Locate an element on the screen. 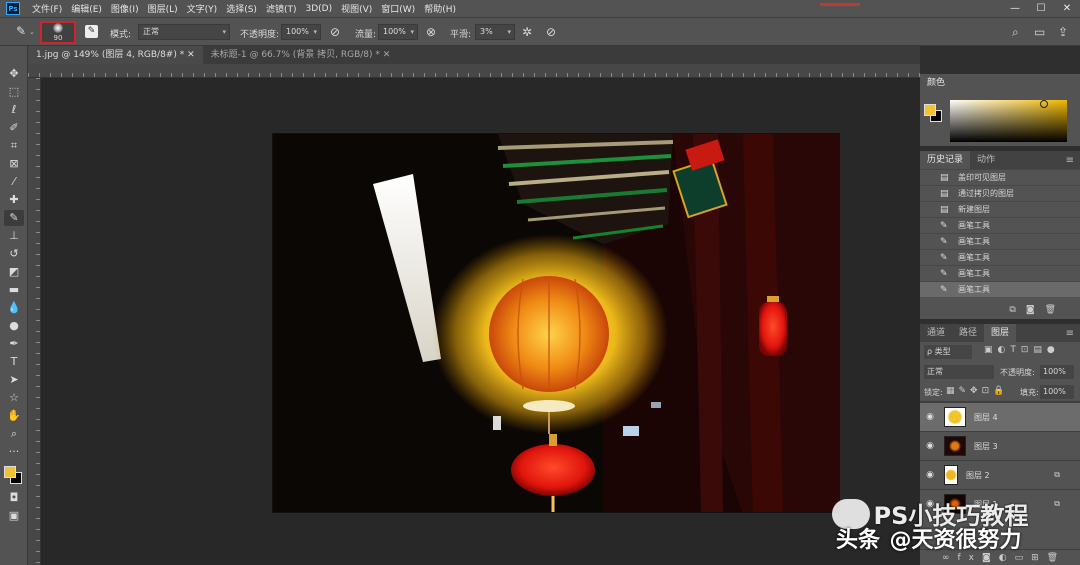 The image size is (1080, 565). tab-layers: 图层 is located at coordinates (1000, 333).